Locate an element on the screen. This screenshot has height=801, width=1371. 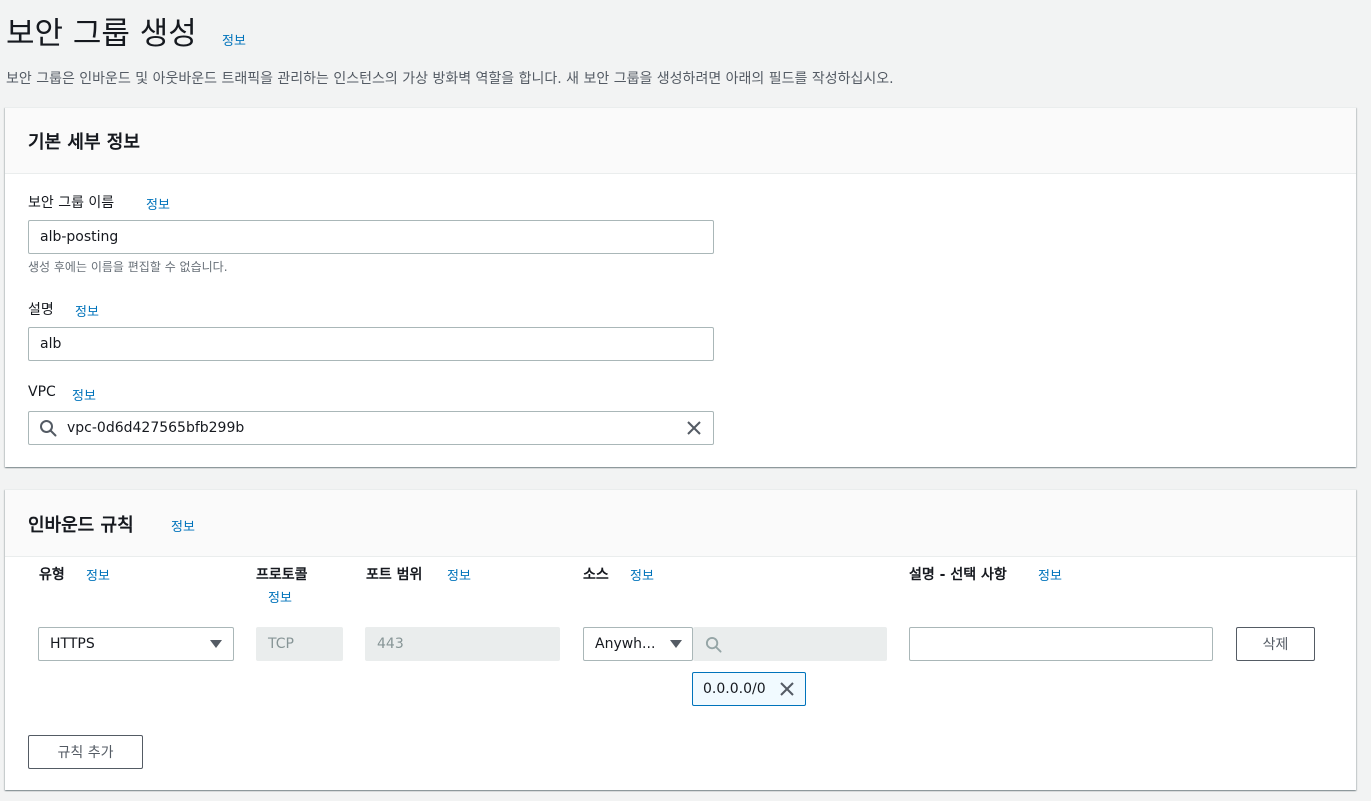
col-protocol-info-link: 정보 is located at coordinates (280, 596).